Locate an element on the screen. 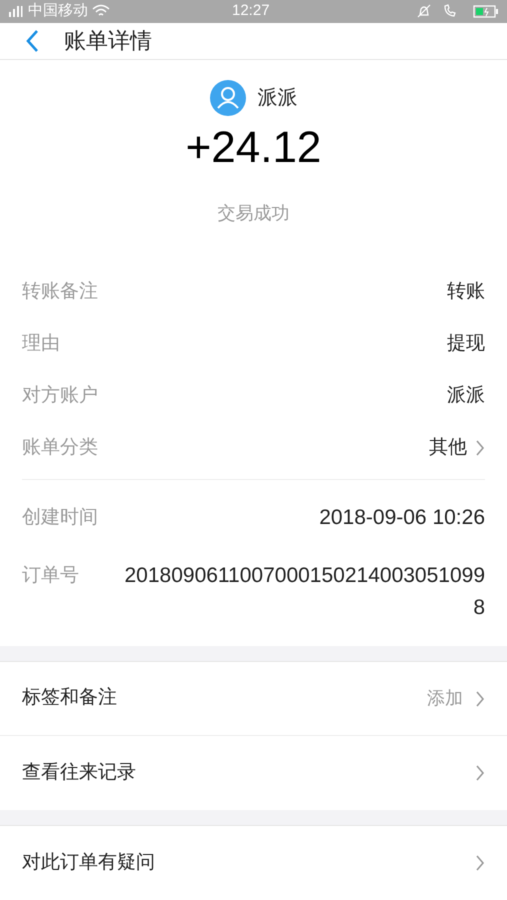 This screenshot has width=507, height=900. detail-value: 转账 is located at coordinates (466, 292).